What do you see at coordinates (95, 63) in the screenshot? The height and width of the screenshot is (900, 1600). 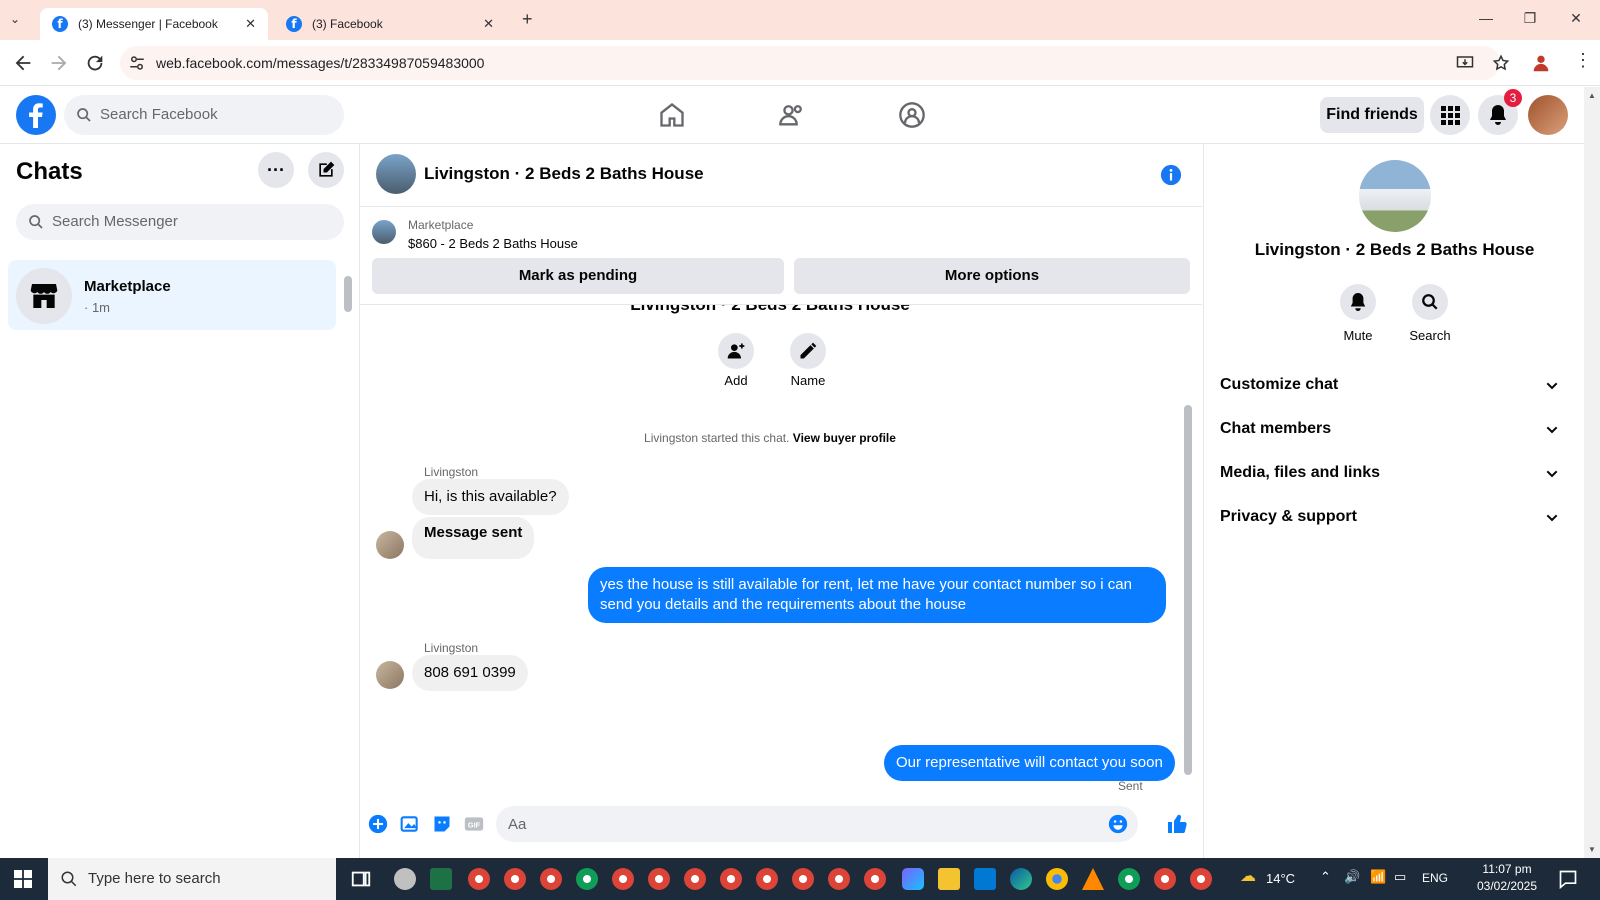 I see `reload-icon` at bounding box center [95, 63].